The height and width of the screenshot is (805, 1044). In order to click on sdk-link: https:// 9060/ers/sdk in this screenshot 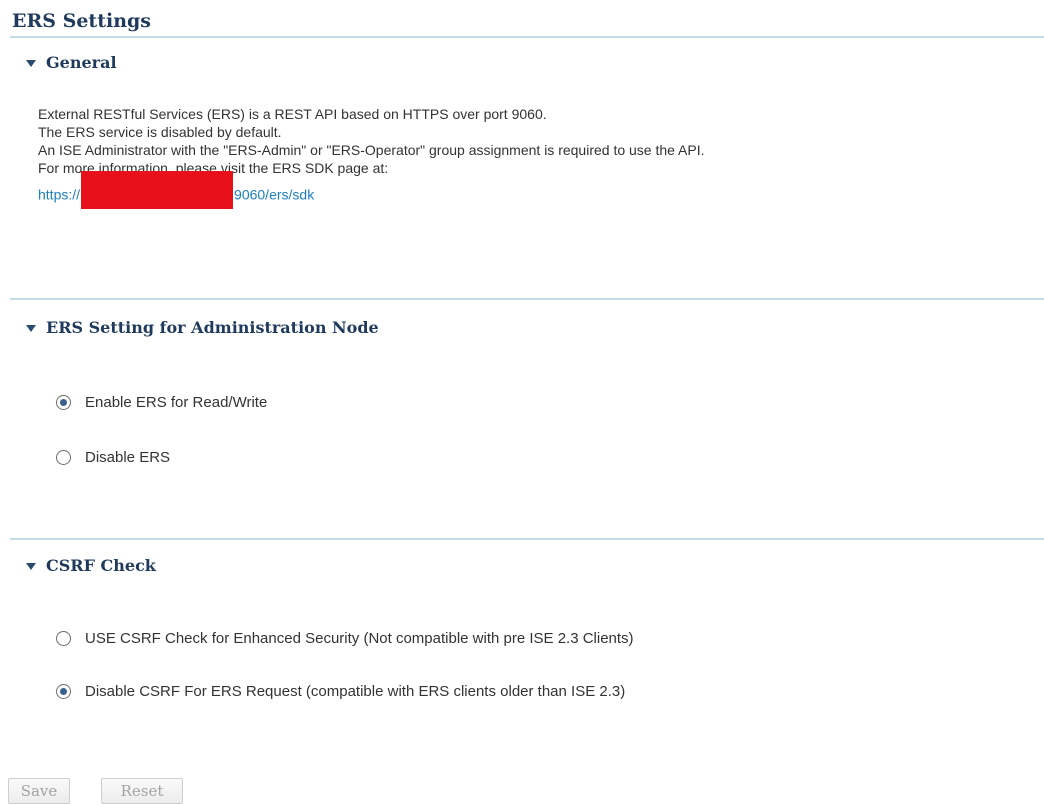, I will do `click(371, 193)`.